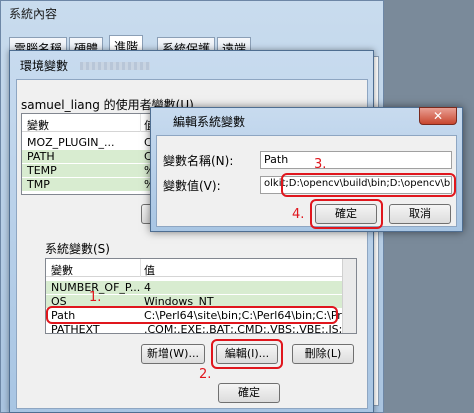 This screenshot has height=413, width=474. I want to click on ok-button: 確定, so click(249, 393).